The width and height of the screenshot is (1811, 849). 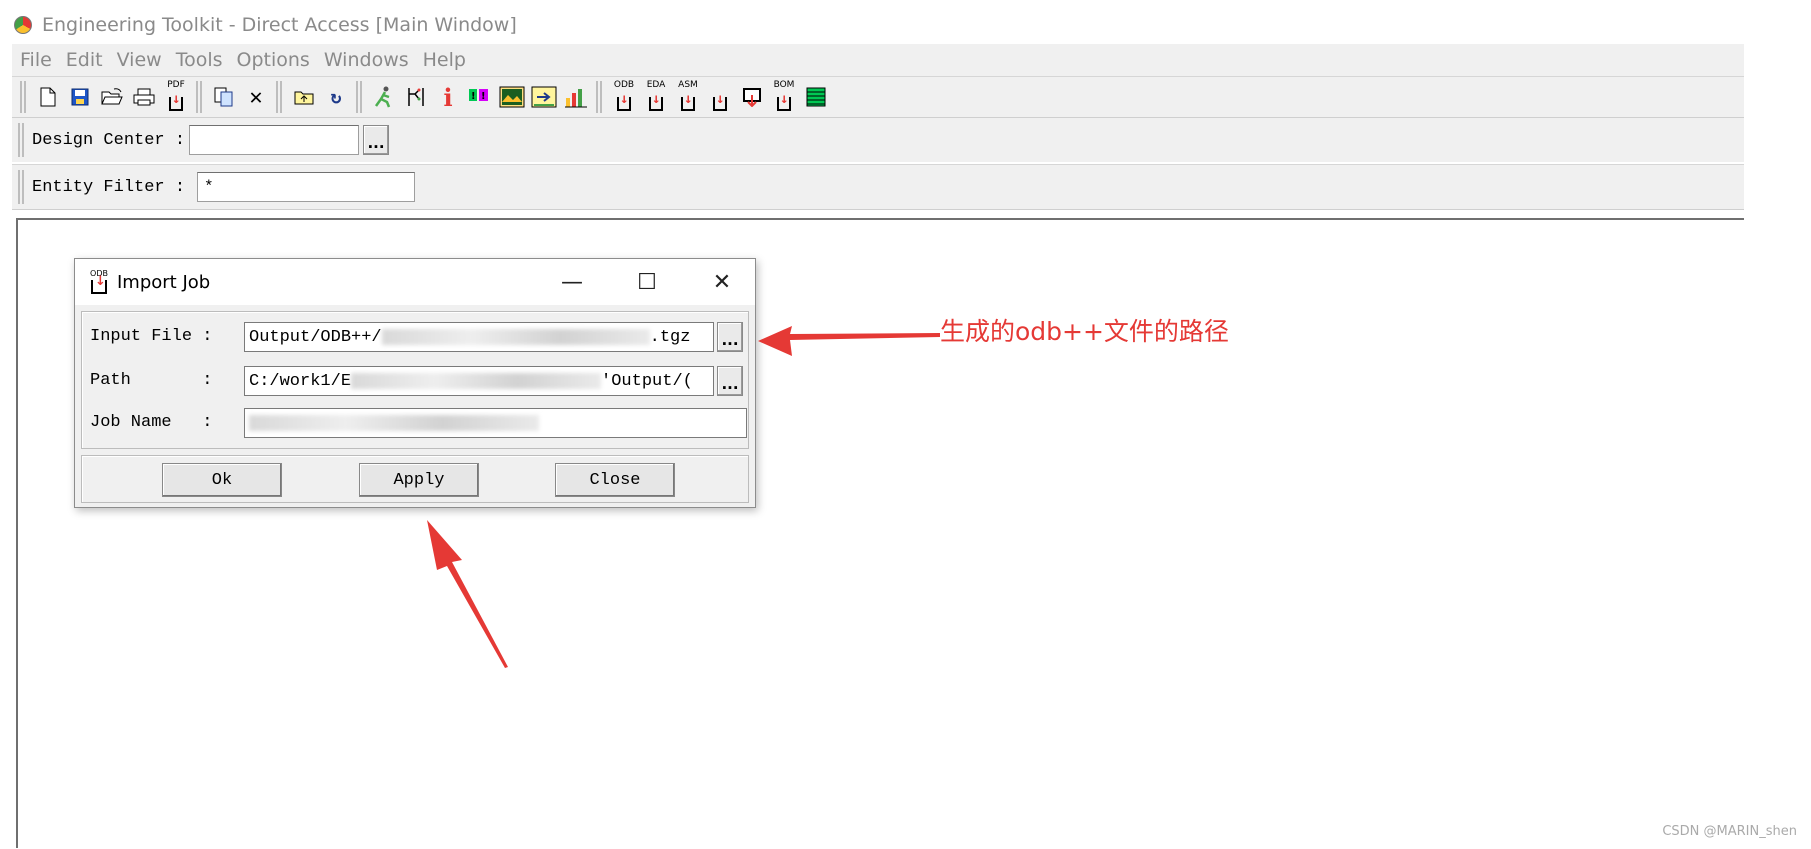 I want to click on dialog-title-bar: ODB Import Job — ☐ ✕, so click(x=415, y=282).